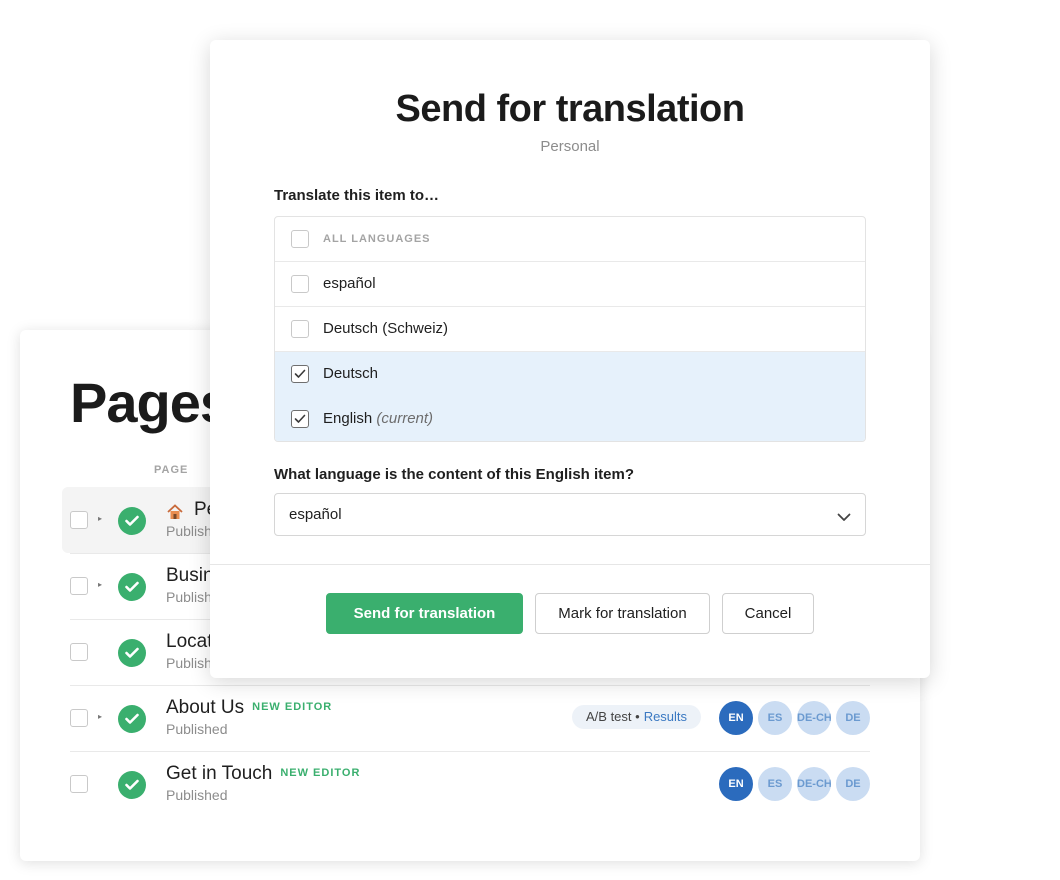 The image size is (1060, 880). I want to click on dialog-footer-divider, so click(570, 564).